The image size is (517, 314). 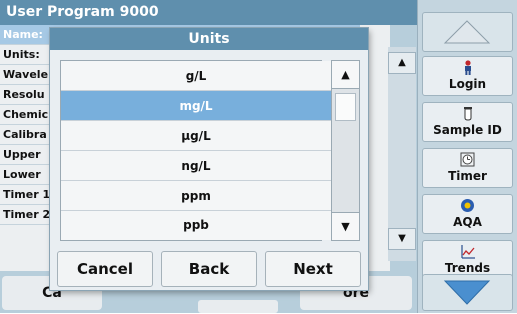 I want to click on sidebar-down-button, so click(x=467, y=292).